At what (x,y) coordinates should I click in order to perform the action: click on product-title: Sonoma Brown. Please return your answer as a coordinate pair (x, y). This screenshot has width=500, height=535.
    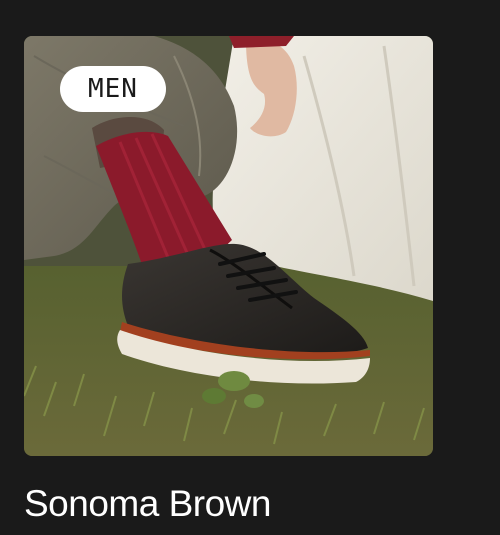
    Looking at the image, I should click on (228, 504).